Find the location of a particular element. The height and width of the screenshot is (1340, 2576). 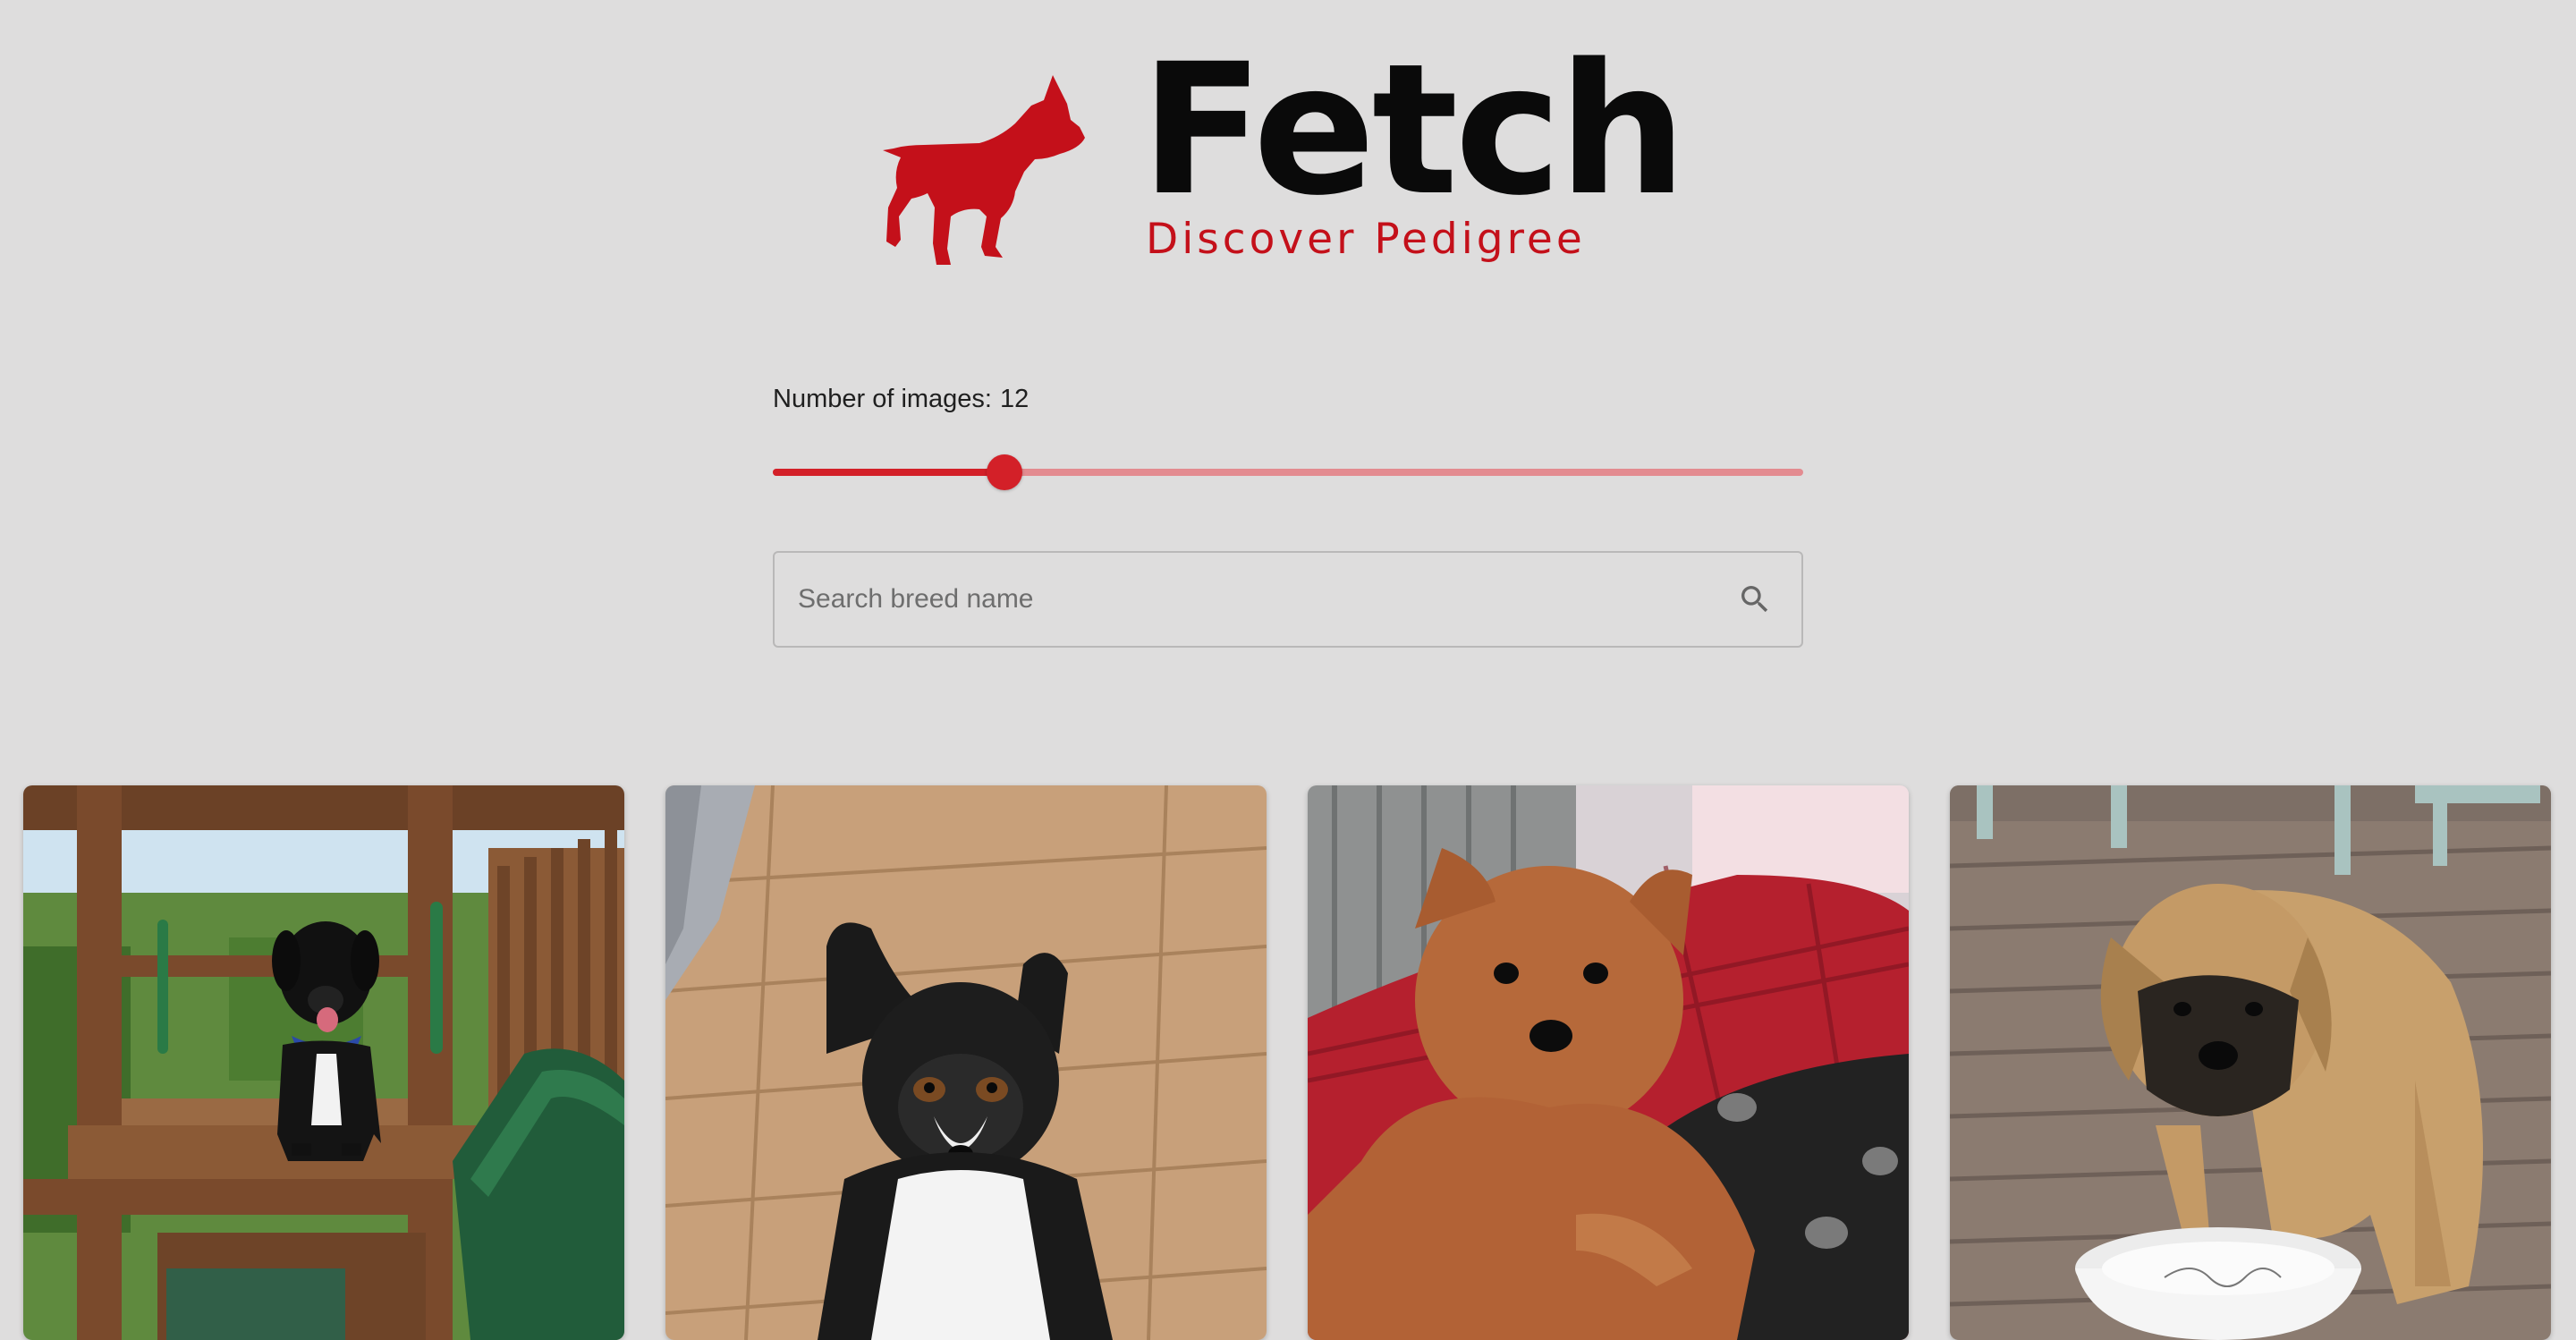

image-count-slider-block: Number of images: 12 is located at coordinates (1288, 438).